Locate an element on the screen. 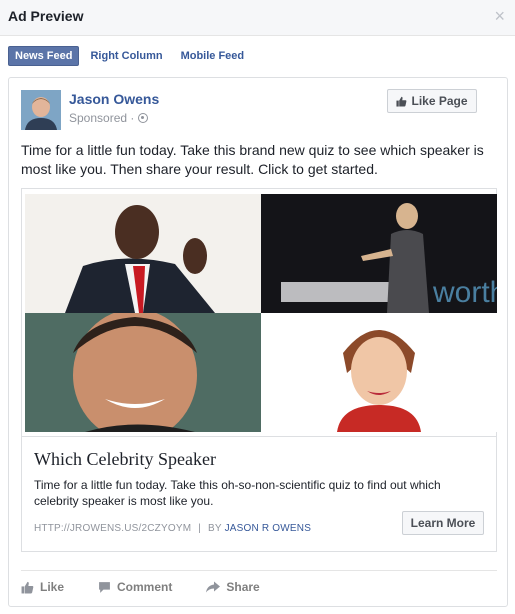 The width and height of the screenshot is (515, 614). sponsored-label: Sponsored · is located at coordinates (109, 118).